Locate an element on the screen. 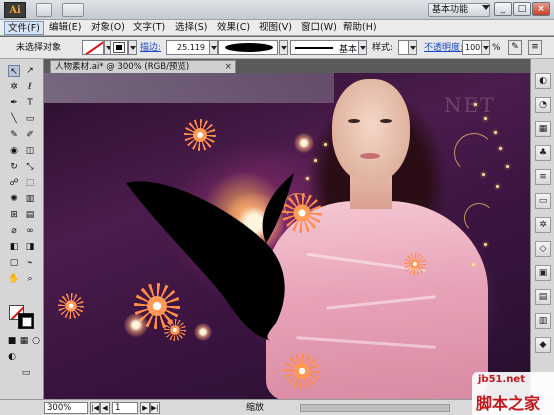 The image size is (554, 415). stroke-swatch is located at coordinates (26, 321).